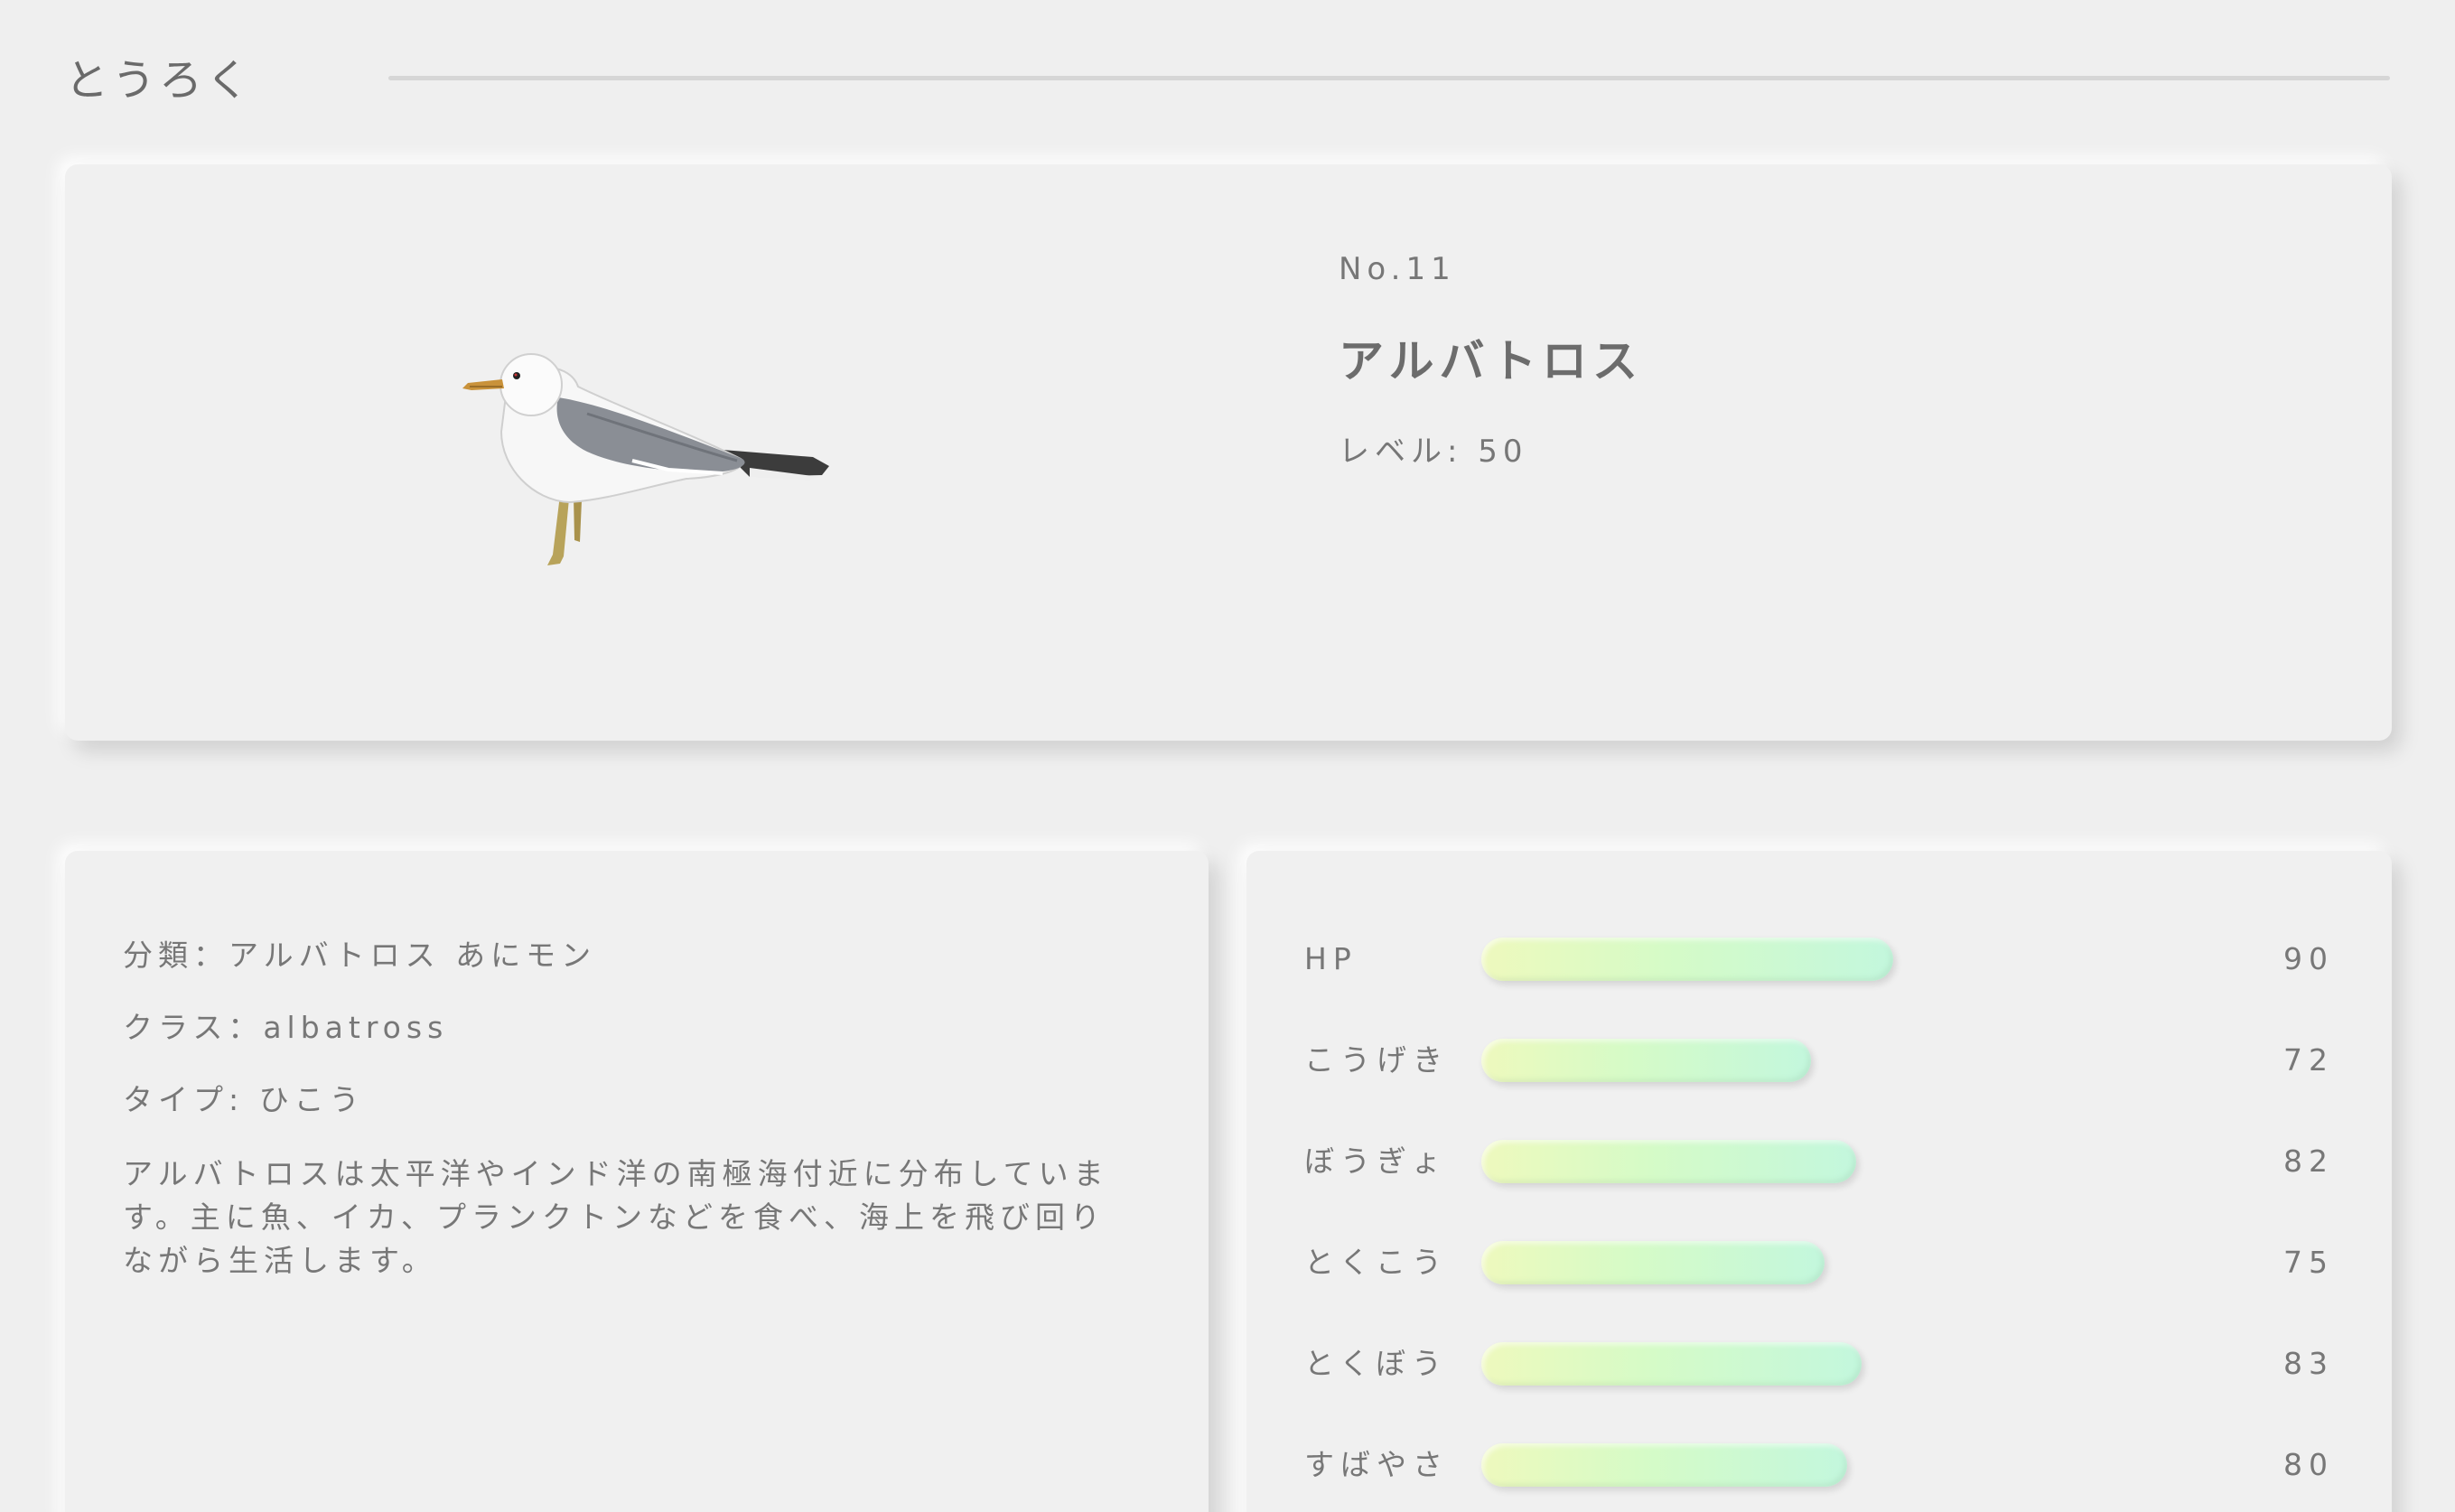 Image resolution: width=2455 pixels, height=1512 pixels. Describe the element at coordinates (159, 80) in the screenshot. I see `page-title: とうろく` at that location.